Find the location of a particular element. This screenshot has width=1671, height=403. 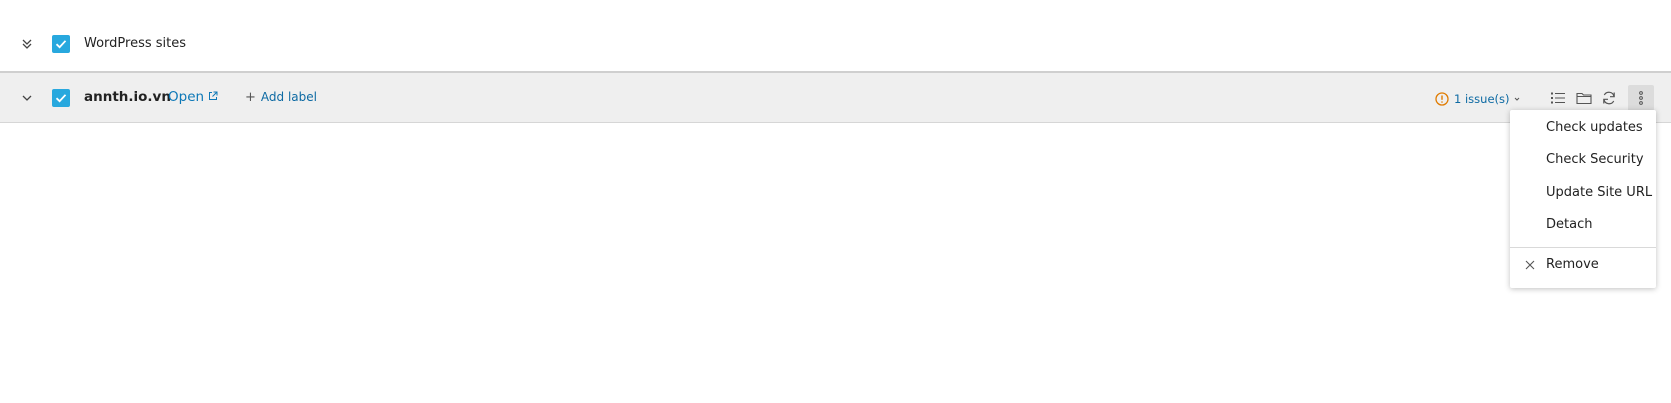

group-title: WordPress sites is located at coordinates (135, 43).